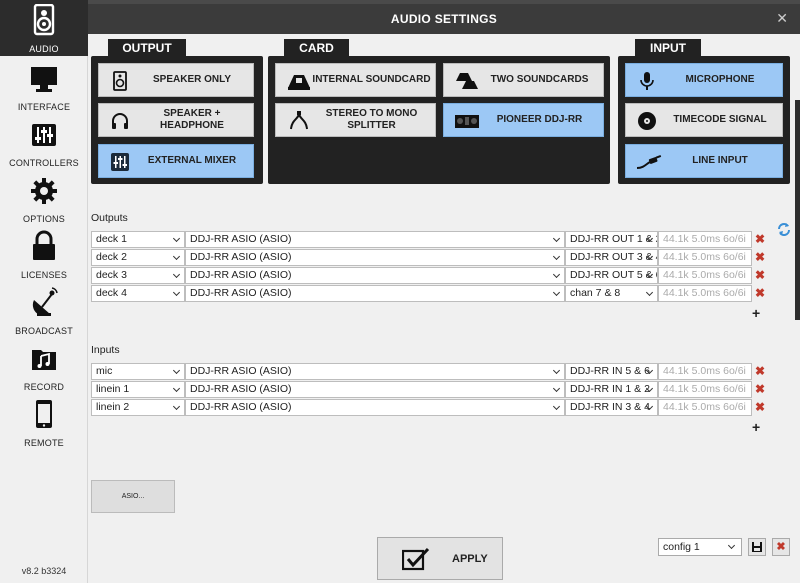 Image resolution: width=800 pixels, height=583 pixels. I want to click on option-label: TWO SOUNDCARDS, so click(539, 79).